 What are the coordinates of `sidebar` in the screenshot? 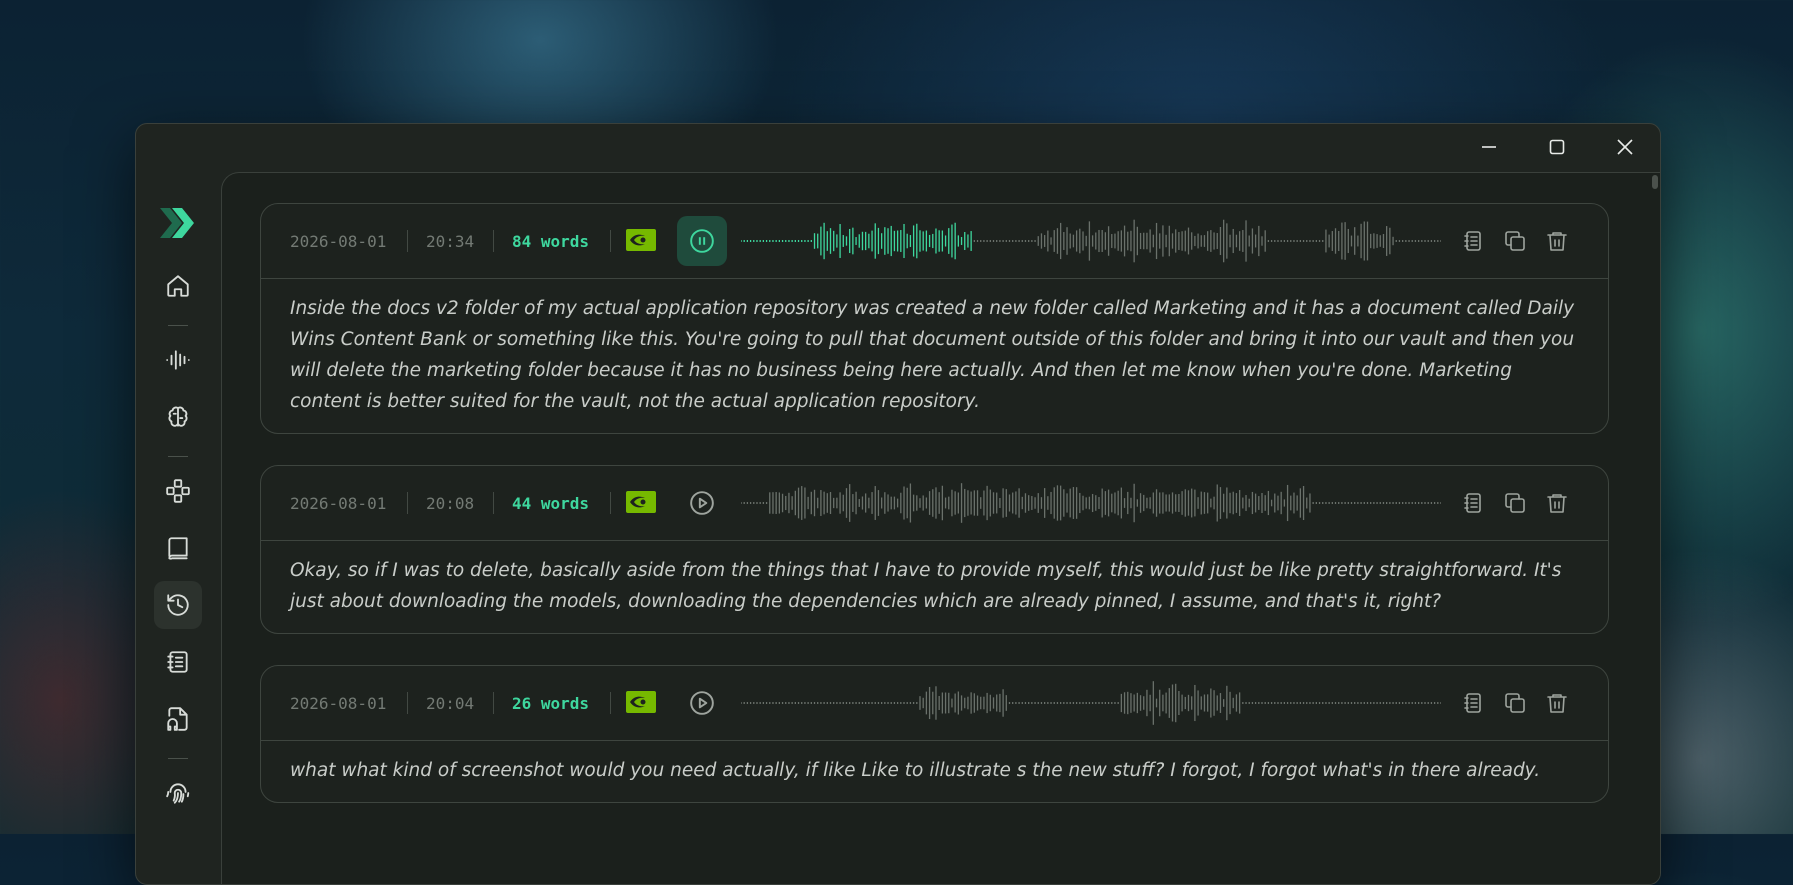 It's located at (178, 528).